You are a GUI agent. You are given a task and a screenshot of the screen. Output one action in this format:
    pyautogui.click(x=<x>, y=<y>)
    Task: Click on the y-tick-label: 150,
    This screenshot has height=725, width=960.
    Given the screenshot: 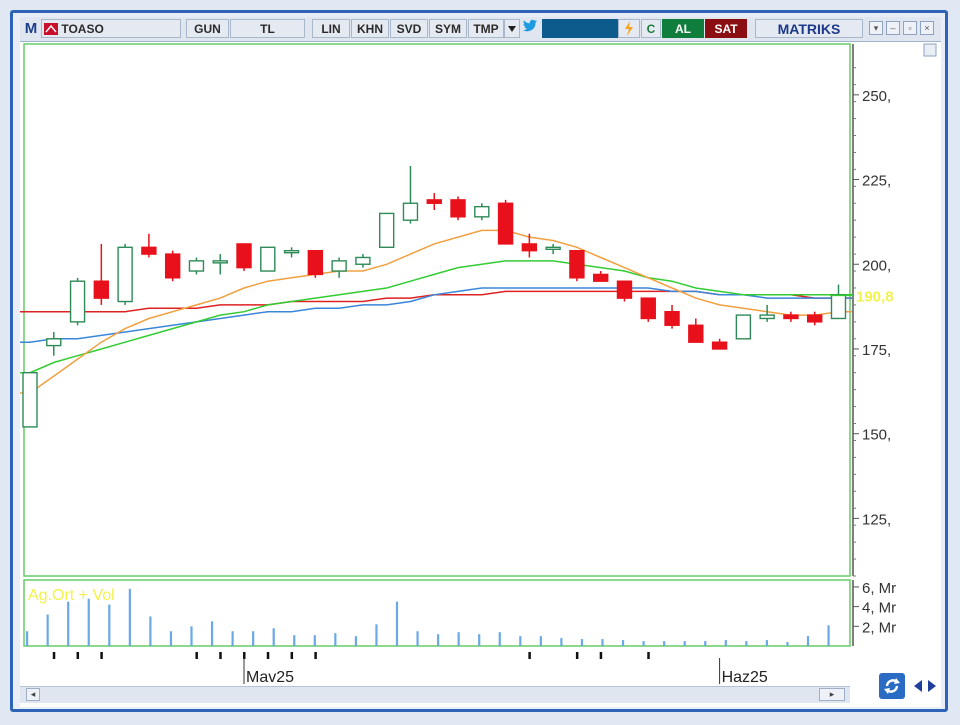 What is the action you would take?
    pyautogui.click(x=876, y=435)
    